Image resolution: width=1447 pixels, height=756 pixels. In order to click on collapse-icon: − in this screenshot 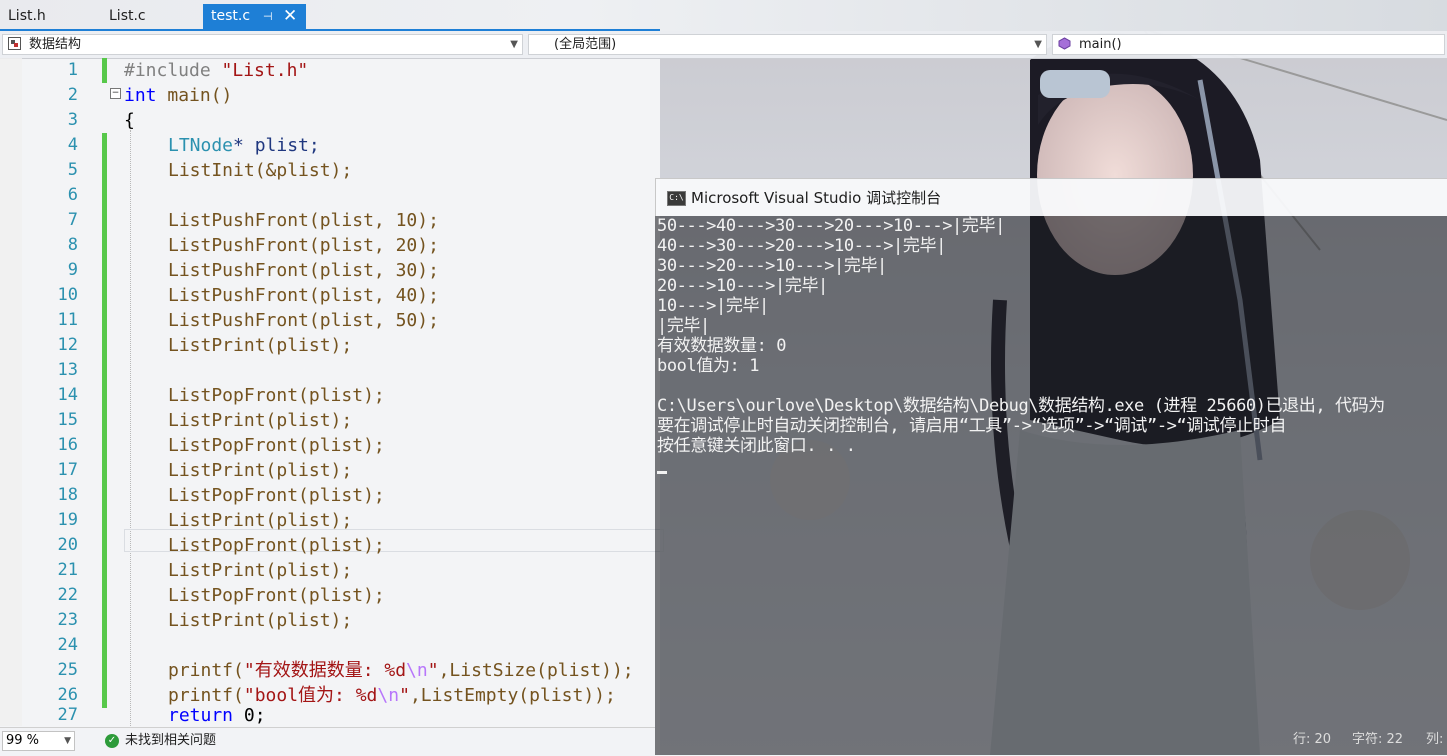, I will do `click(115, 93)`.